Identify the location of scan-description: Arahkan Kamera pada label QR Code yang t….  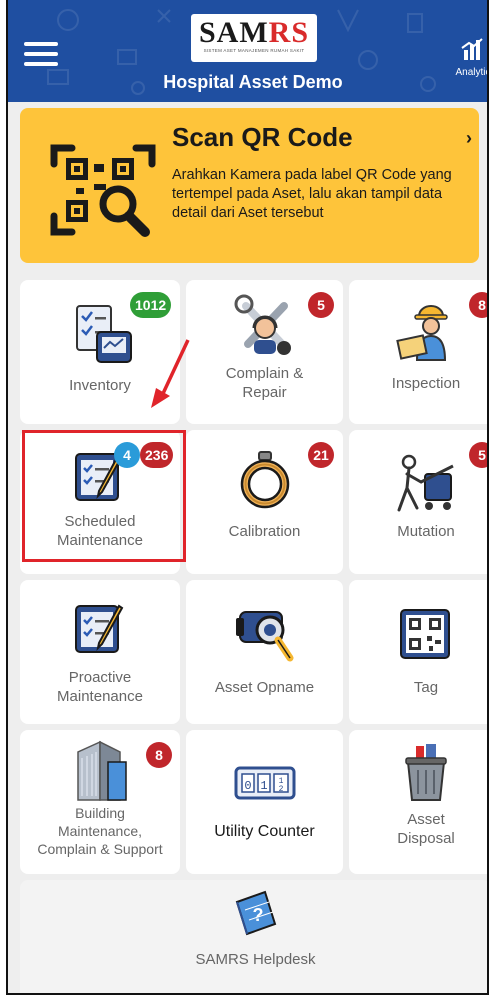
(312, 194).